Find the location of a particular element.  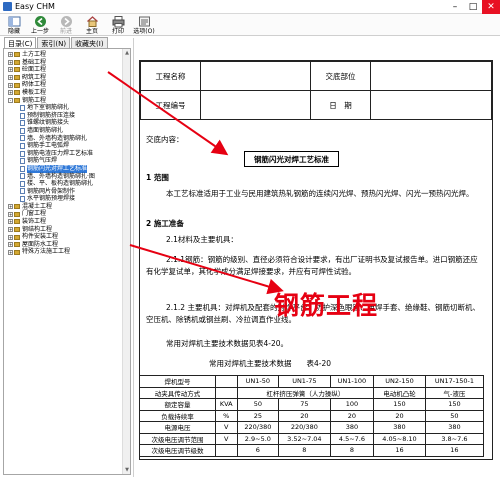

project-name-label: 工程名称 is located at coordinates (170, 76).